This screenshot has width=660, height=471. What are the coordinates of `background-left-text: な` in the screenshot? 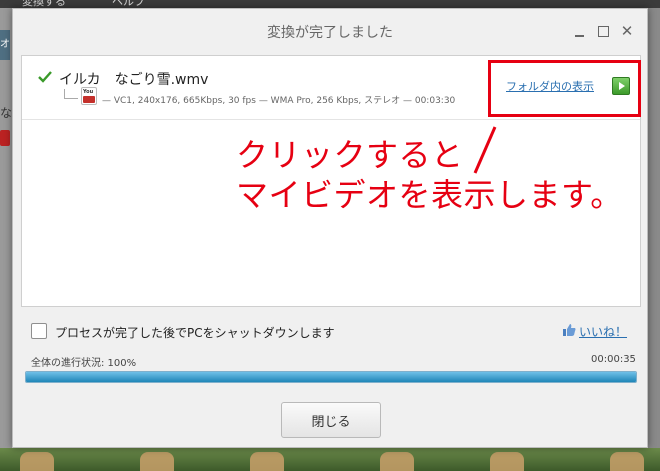 It's located at (6, 113).